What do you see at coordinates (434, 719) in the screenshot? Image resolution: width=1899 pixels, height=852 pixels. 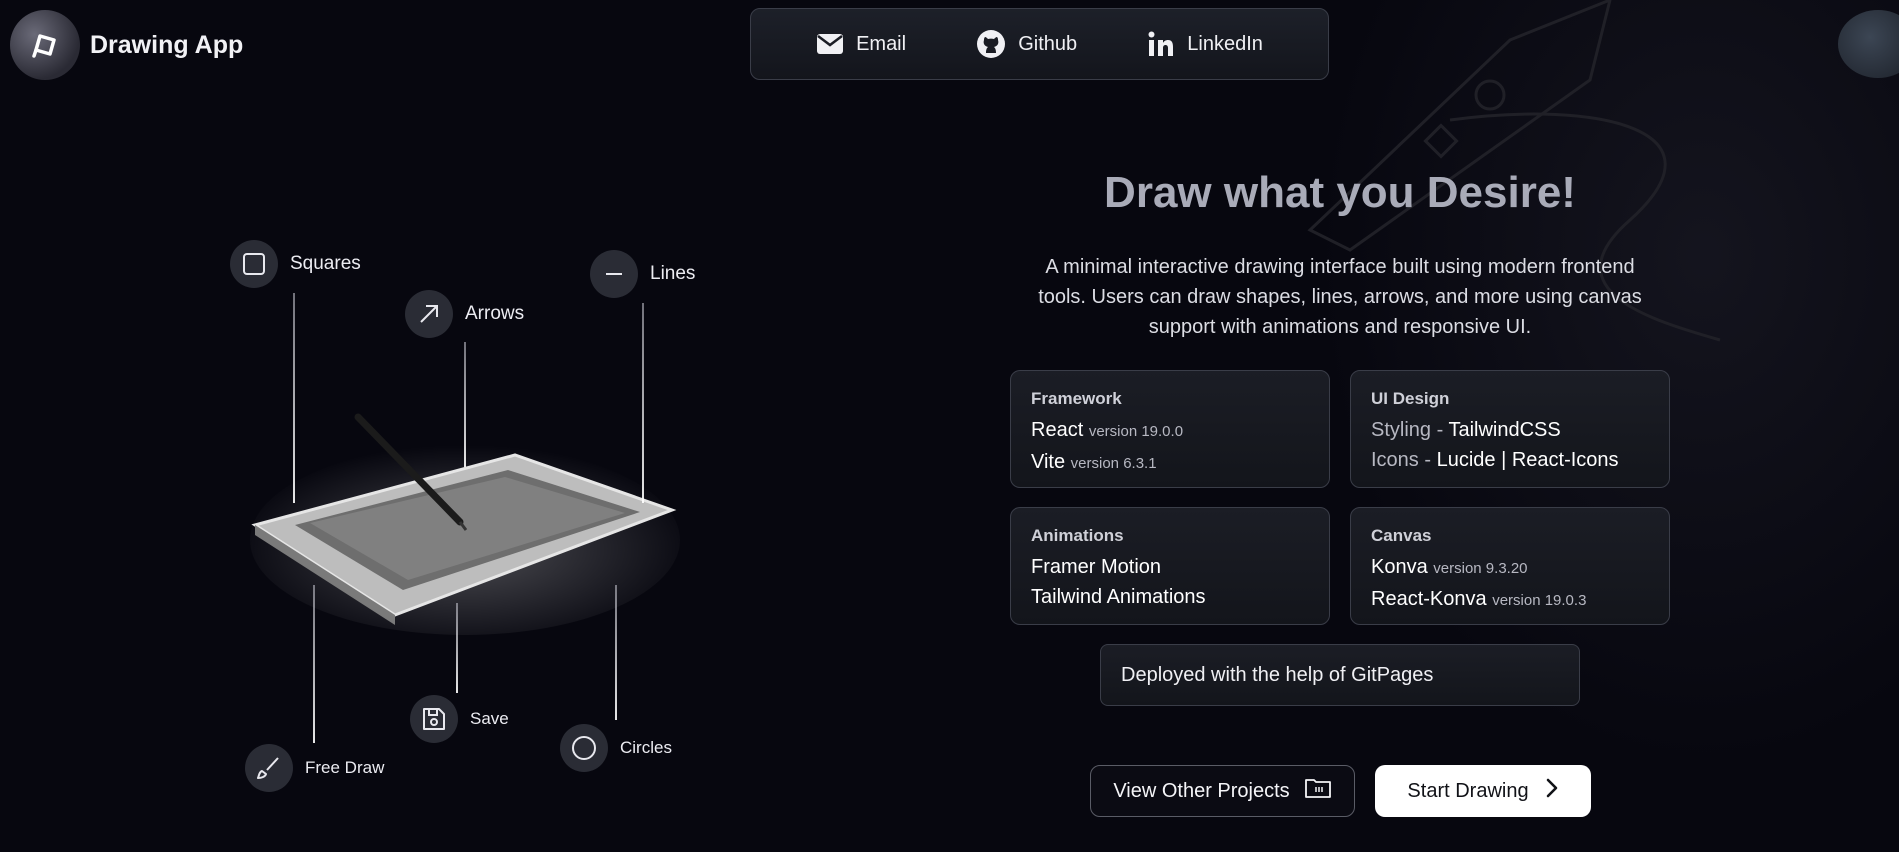 I see `save-icon` at bounding box center [434, 719].